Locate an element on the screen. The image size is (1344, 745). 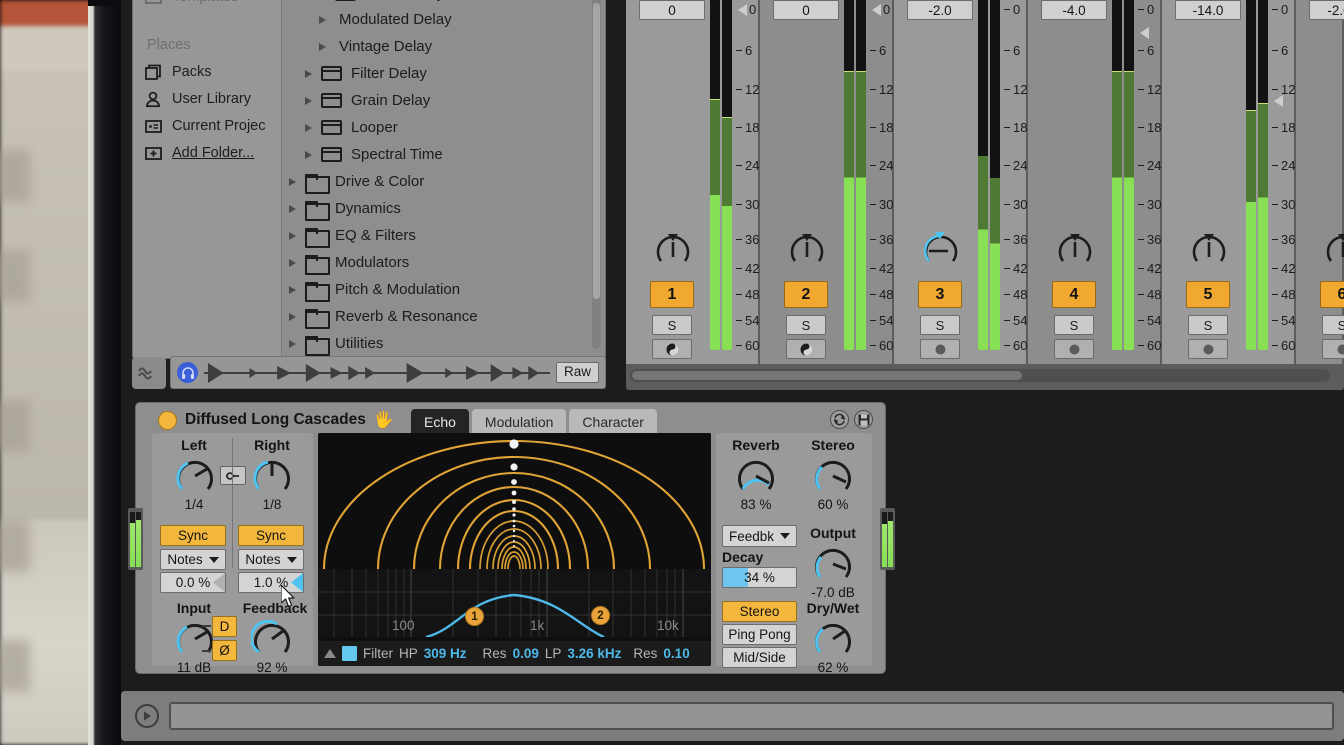
lp-res-value: 0.10 is located at coordinates (676, 653).